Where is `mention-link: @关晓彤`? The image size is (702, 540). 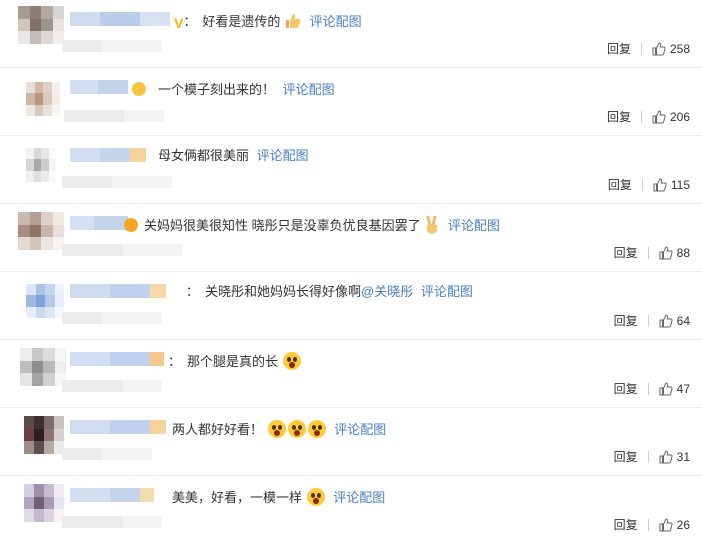
mention-link: @关晓彤 is located at coordinates (387, 291).